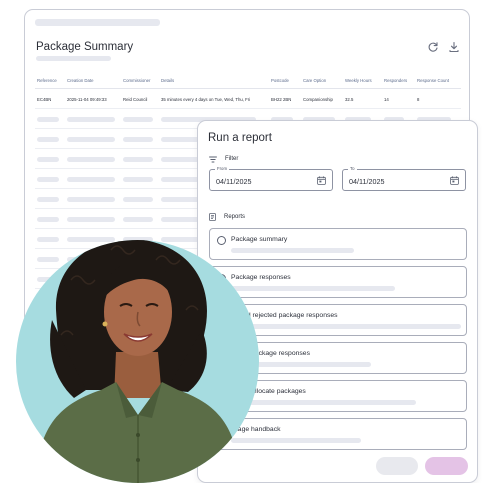 This screenshot has width=482, height=483. Describe the element at coordinates (280, 80) in the screenshot. I see `column-header-postcode: Postcode` at that location.